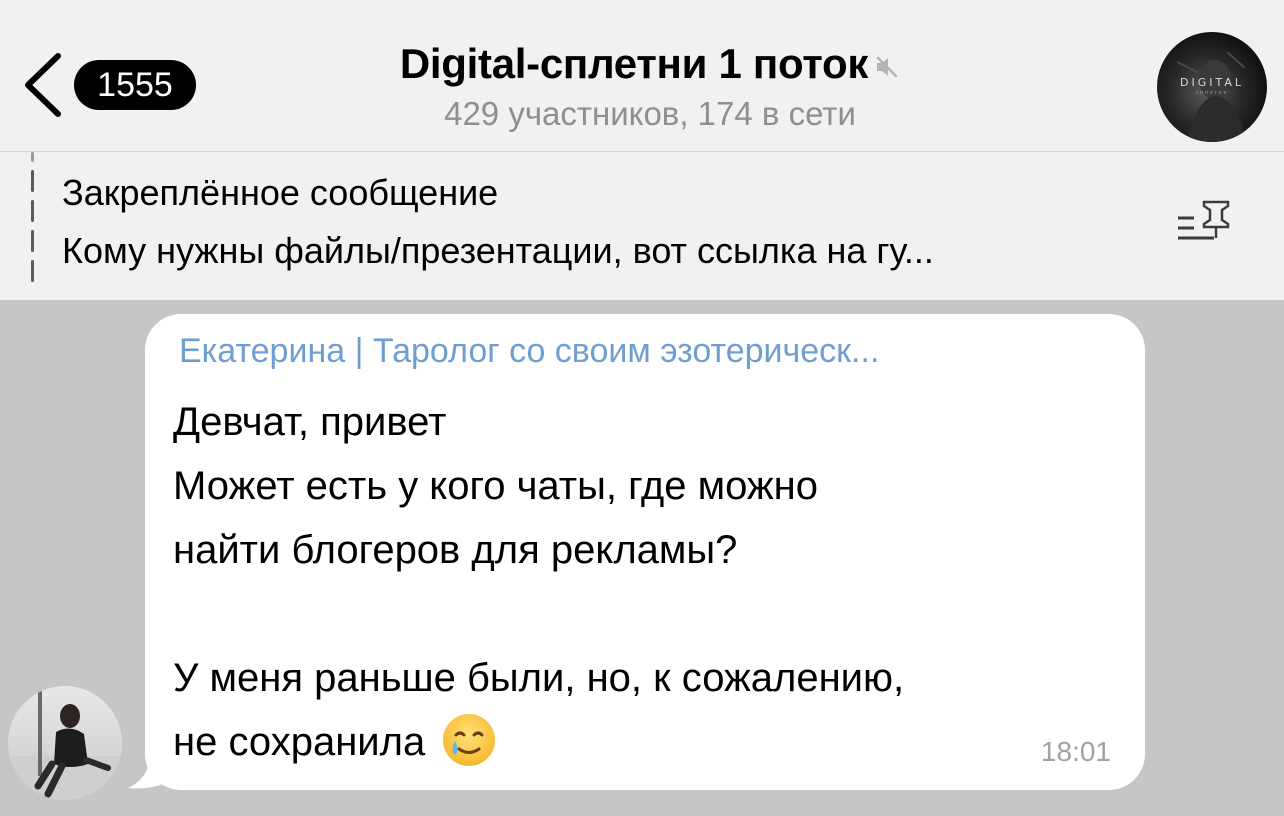 This screenshot has width=1284, height=816. I want to click on pinned-indicator, so click(33, 217).